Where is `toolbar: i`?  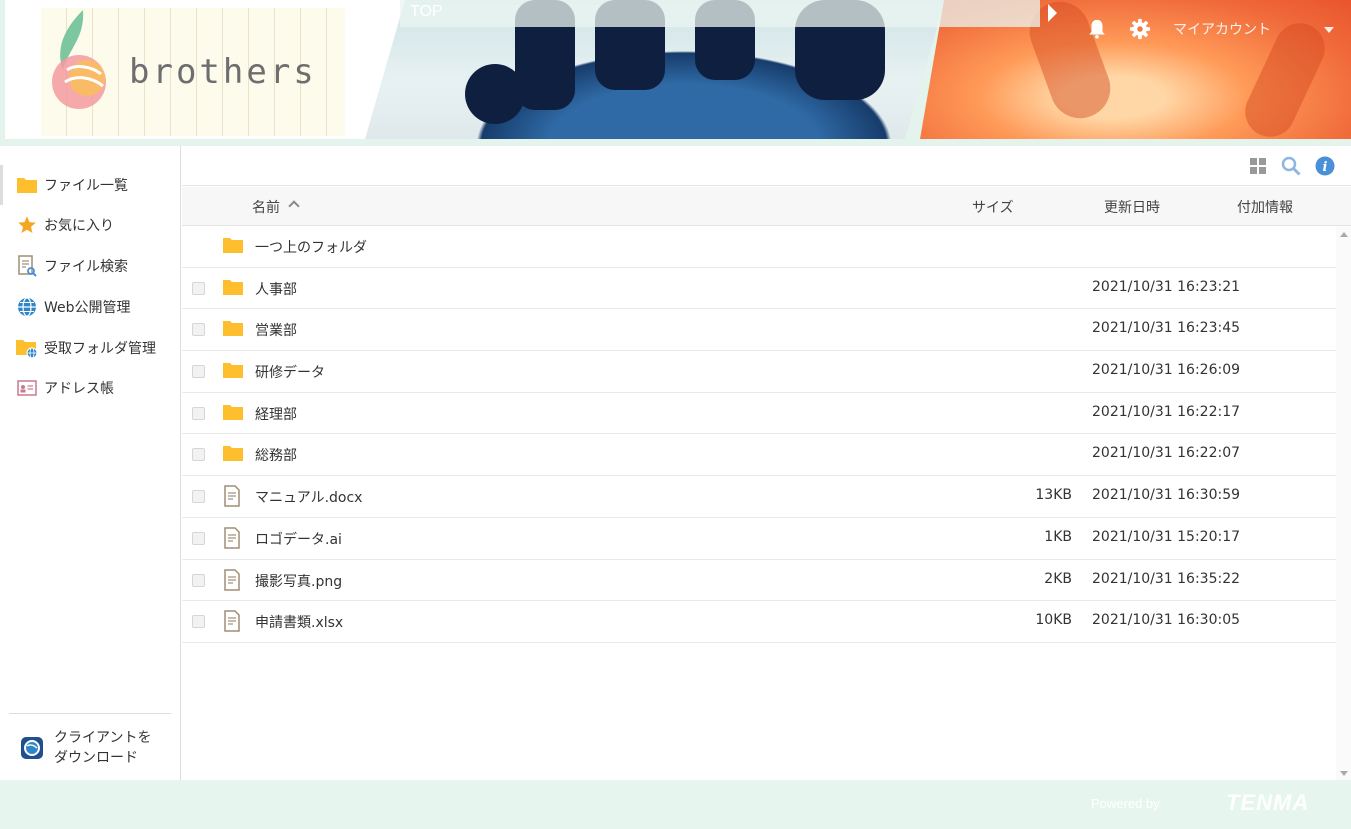
toolbar: i is located at coordinates (766, 166).